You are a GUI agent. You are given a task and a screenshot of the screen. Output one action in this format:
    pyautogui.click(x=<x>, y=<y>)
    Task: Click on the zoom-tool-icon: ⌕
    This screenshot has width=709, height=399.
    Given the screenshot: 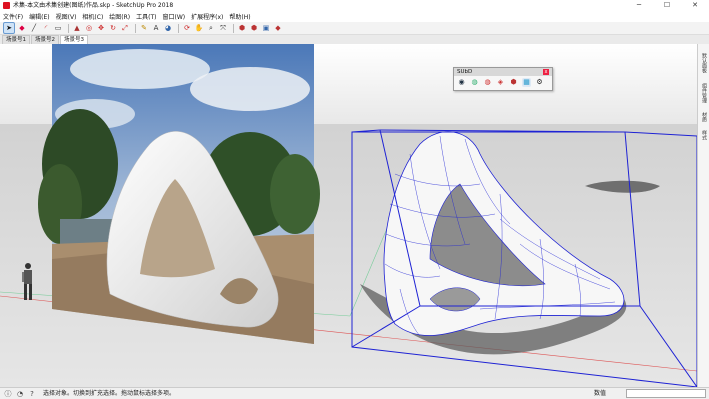 What is the action you would take?
    pyautogui.click(x=211, y=28)
    